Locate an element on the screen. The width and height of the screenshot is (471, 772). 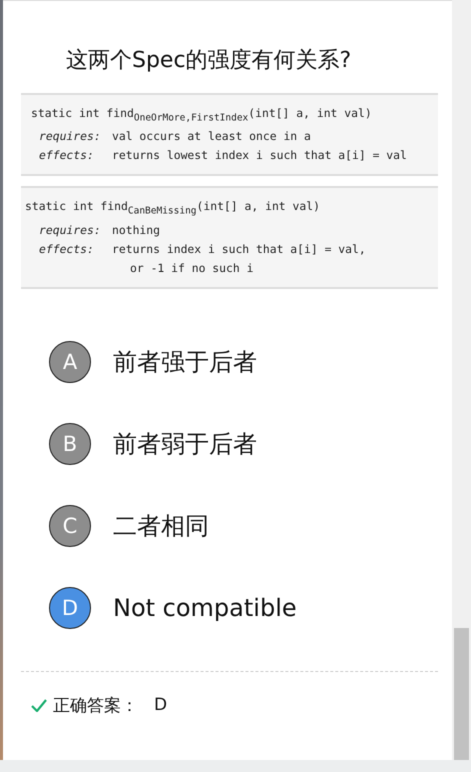
code-line: static int find$_{OneOrMore,FirstIndex}$(int[] a, int val) is located at coordinates (201, 115).